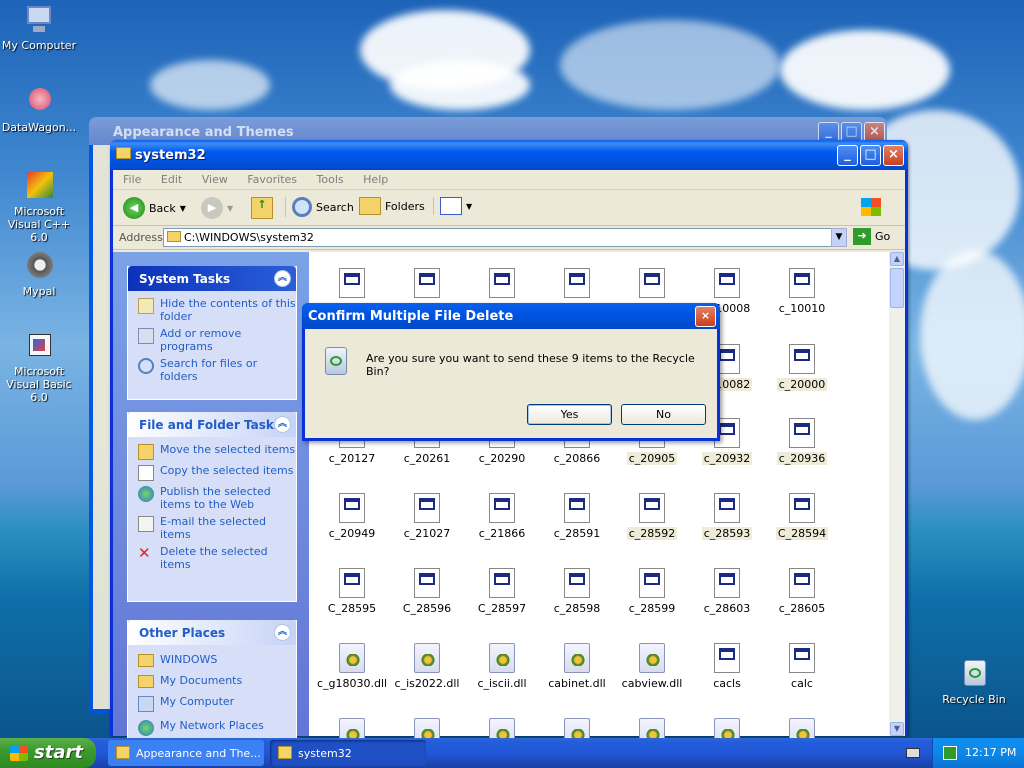  I want to click on file-item: c_28598, so click(577, 591).